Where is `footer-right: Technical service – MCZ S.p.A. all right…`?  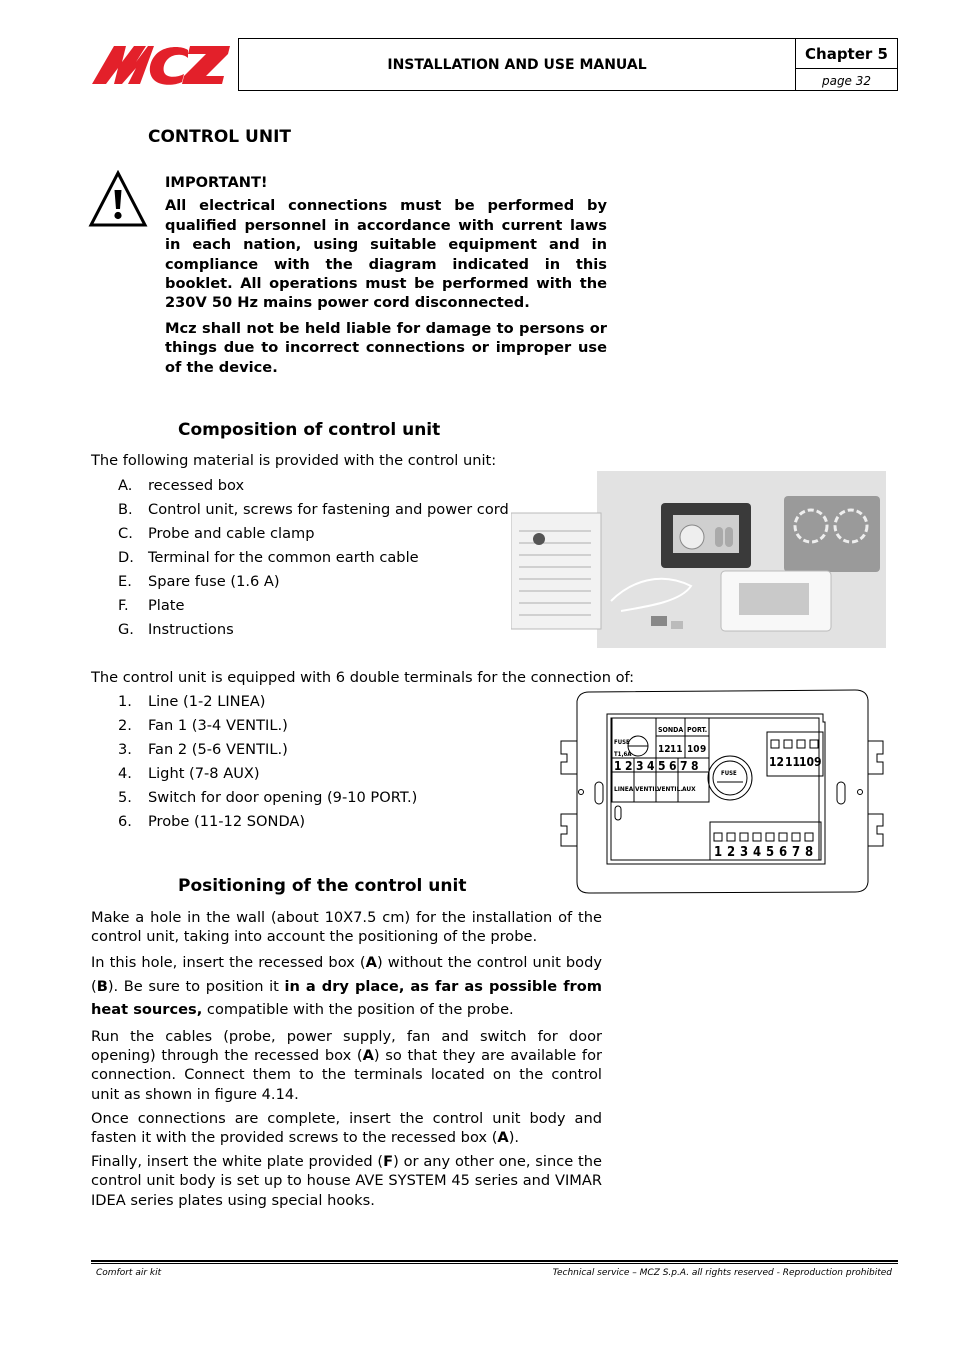
footer-right: Technical service – MCZ S.p.A. all right… is located at coordinates (722, 1273).